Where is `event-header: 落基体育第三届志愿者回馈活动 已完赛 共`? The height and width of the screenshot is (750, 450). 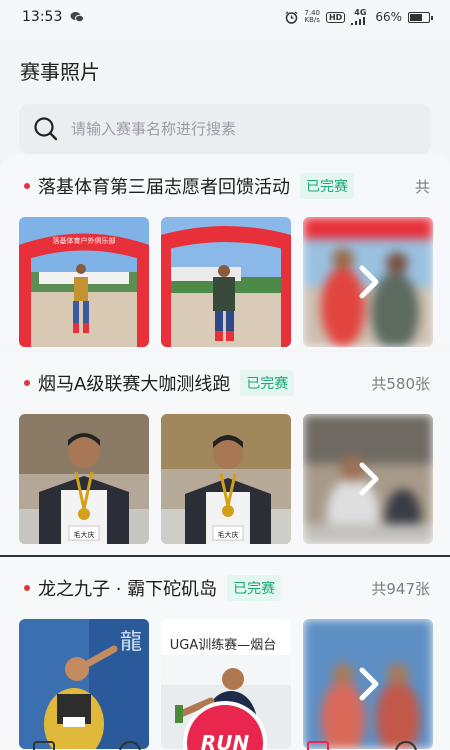
event-header: 落基体育第三届志愿者回馈活动 已完赛 共 is located at coordinates (225, 186).